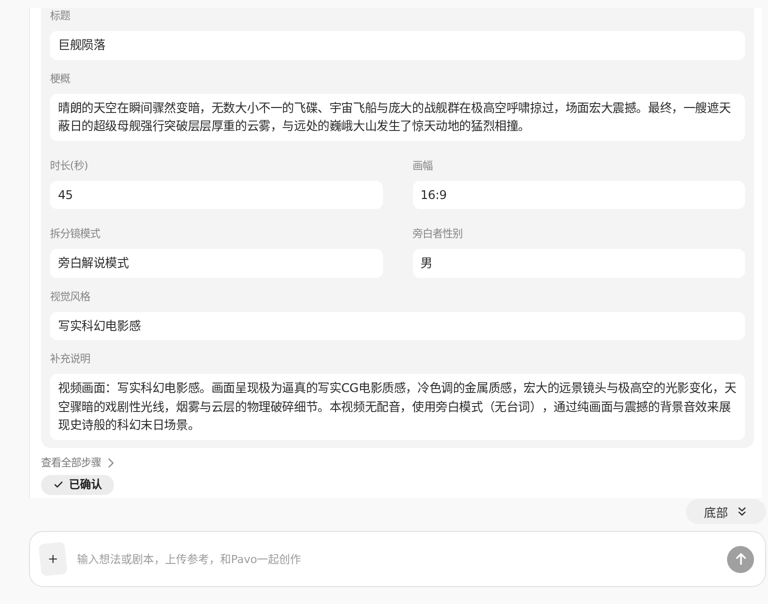 This screenshot has width=768, height=604. I want to click on double-chevron-down-icon, so click(742, 511).